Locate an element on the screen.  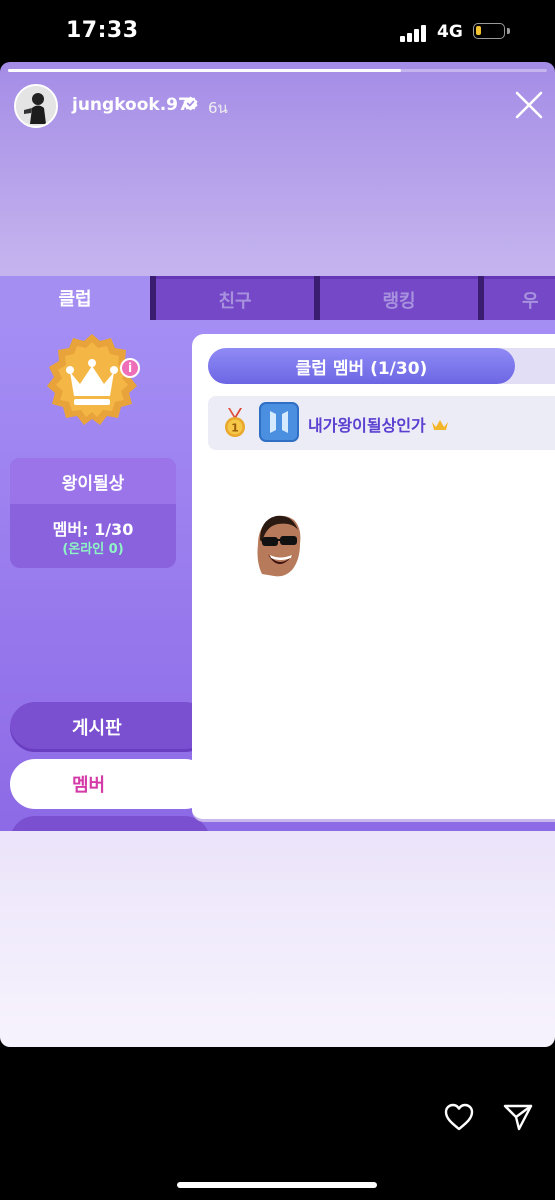
gold-medal-icon: 1 is located at coordinates (235, 422).